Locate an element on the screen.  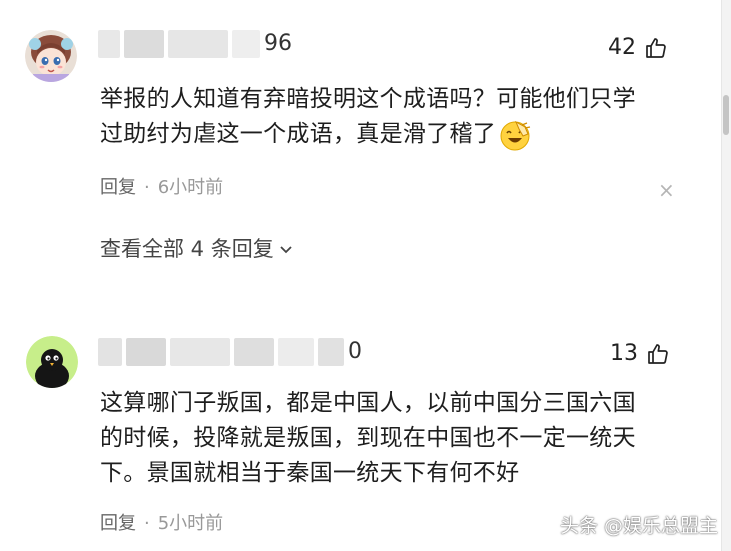
comment-line: 这算哪门子叛国，都是中国人，以前中国分三国六国 is located at coordinates (368, 403).